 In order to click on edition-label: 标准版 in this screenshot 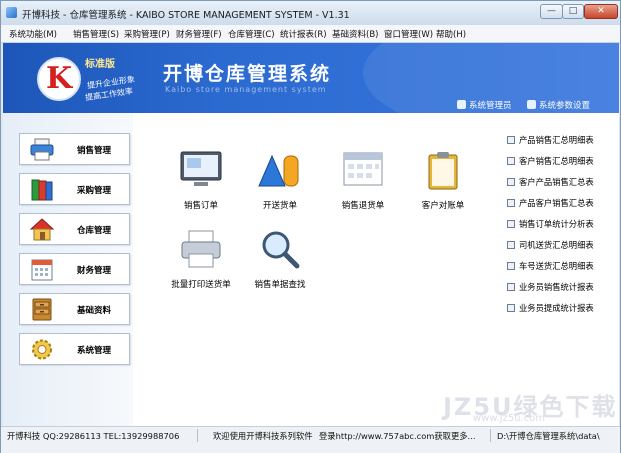, I will do `click(100, 64)`.